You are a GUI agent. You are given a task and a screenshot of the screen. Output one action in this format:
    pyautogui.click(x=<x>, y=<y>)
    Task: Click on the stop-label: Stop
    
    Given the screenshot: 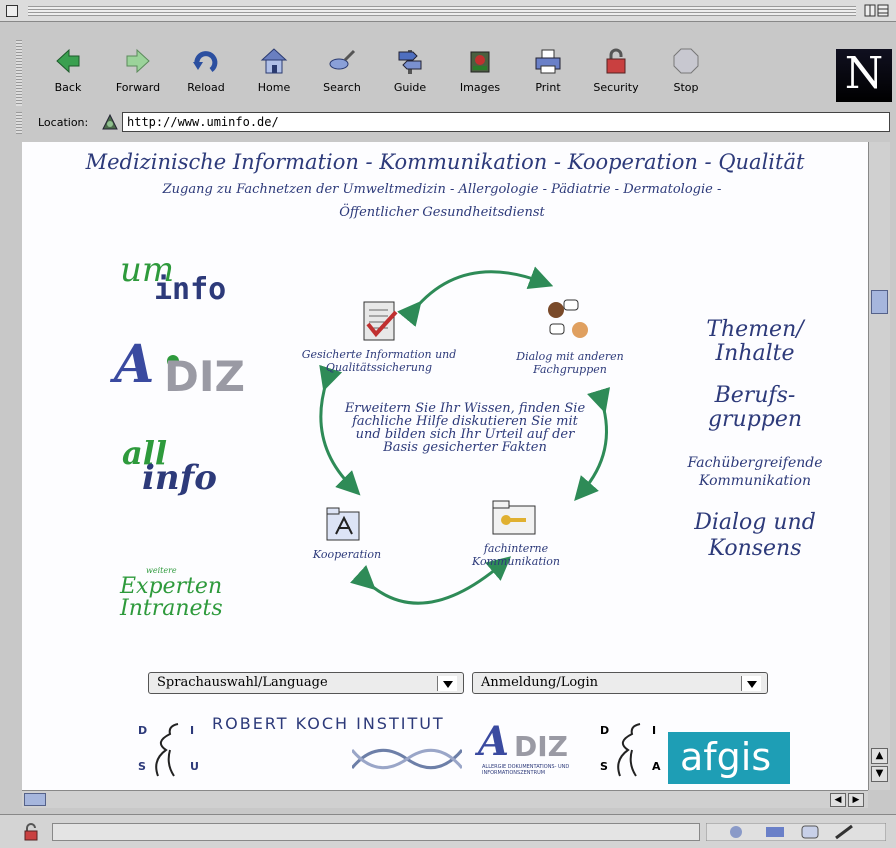 What is the action you would take?
    pyautogui.click(x=686, y=87)
    